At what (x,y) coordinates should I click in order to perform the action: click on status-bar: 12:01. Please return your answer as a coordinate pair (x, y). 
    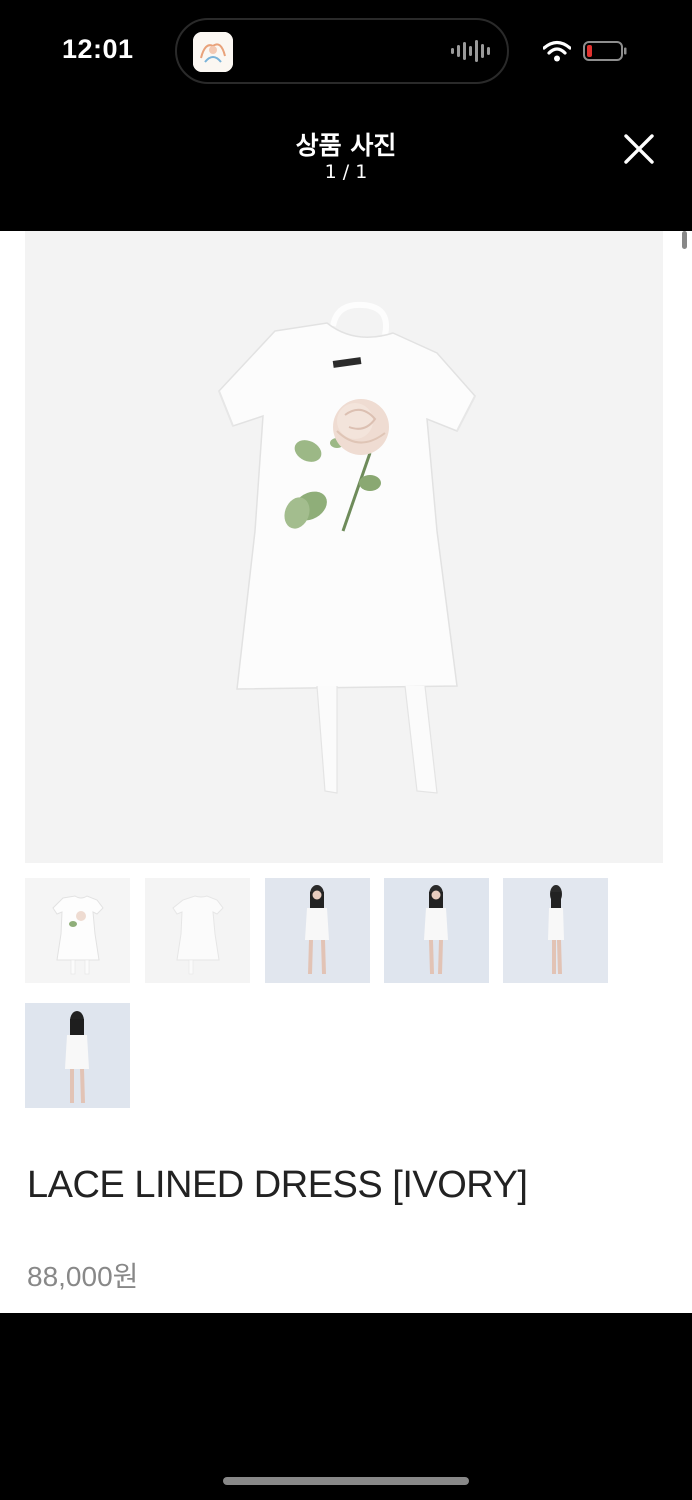
    Looking at the image, I should click on (346, 50).